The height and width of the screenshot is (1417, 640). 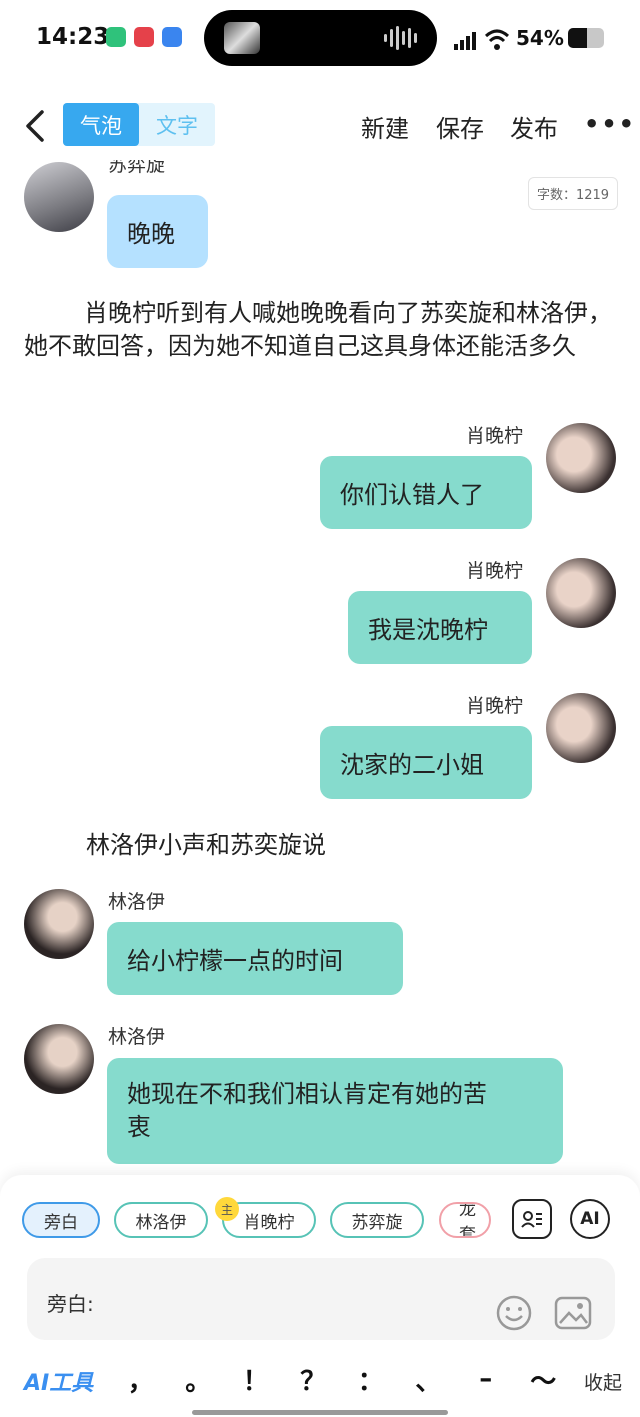 What do you see at coordinates (172, 37) in the screenshot?
I see `app-pen-icon` at bounding box center [172, 37].